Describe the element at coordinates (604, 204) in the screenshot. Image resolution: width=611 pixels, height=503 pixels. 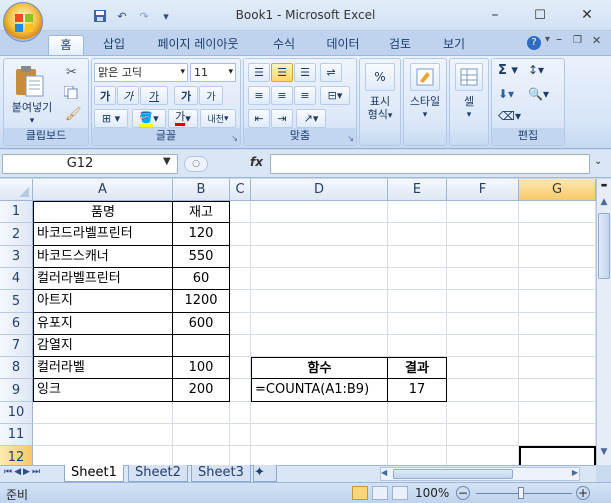
I see `scroll-up-icon: ▲` at that location.